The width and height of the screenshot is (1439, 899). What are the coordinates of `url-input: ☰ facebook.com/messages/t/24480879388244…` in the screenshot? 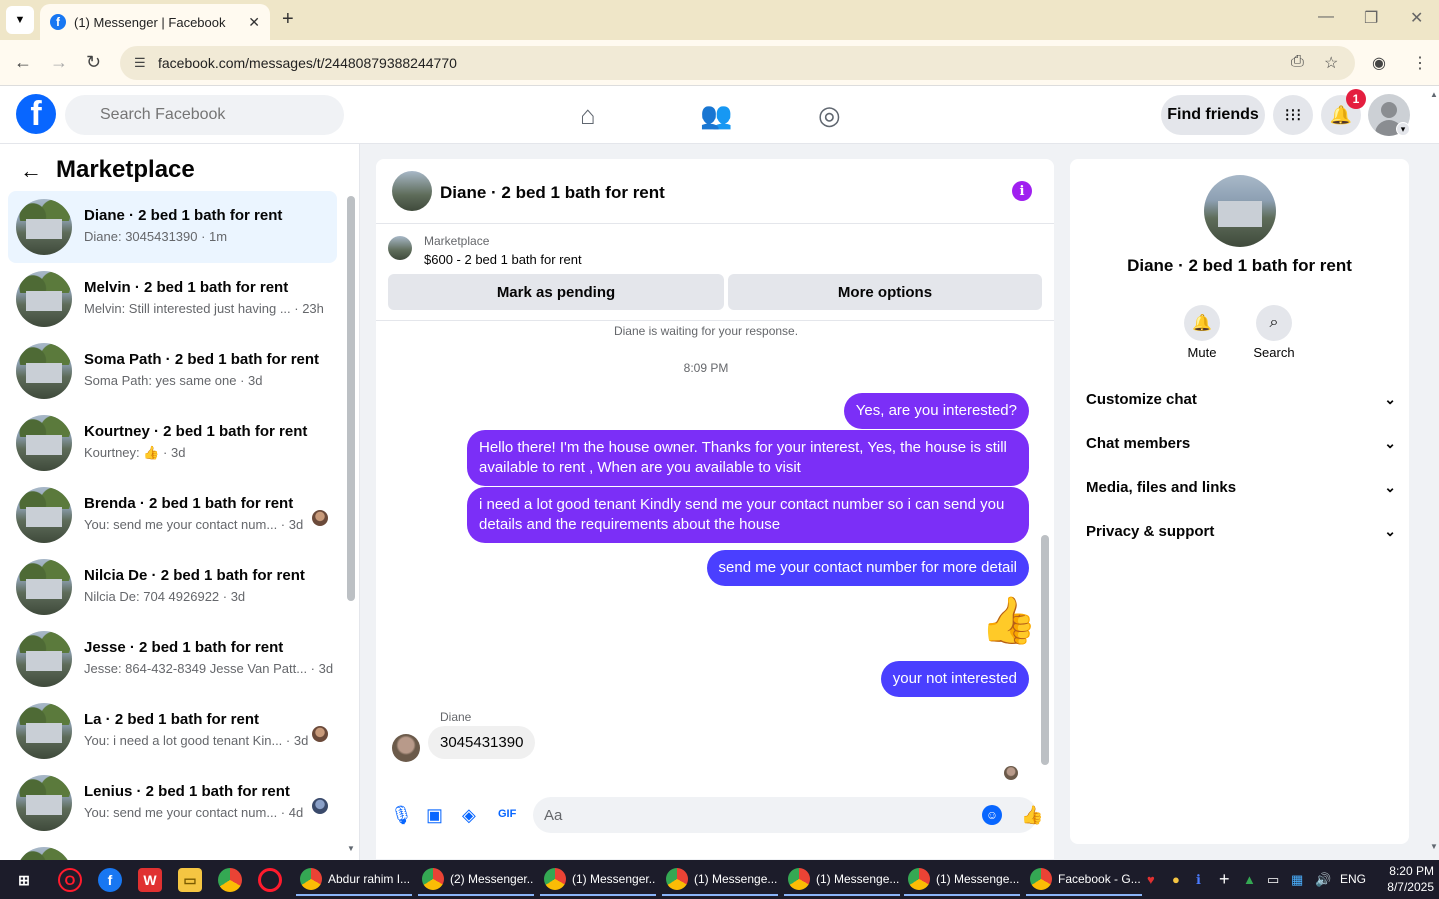 It's located at (737, 63).